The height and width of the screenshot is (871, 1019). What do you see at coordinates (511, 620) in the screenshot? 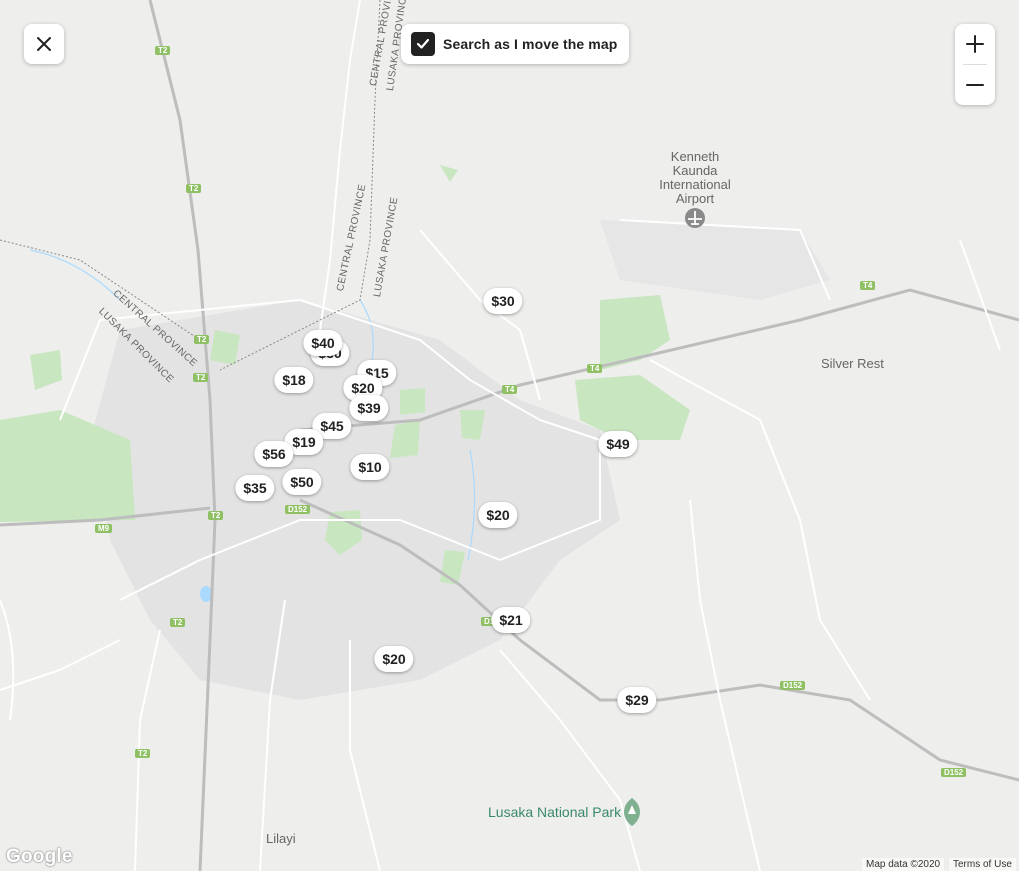
I see `price-pin: $21` at bounding box center [511, 620].